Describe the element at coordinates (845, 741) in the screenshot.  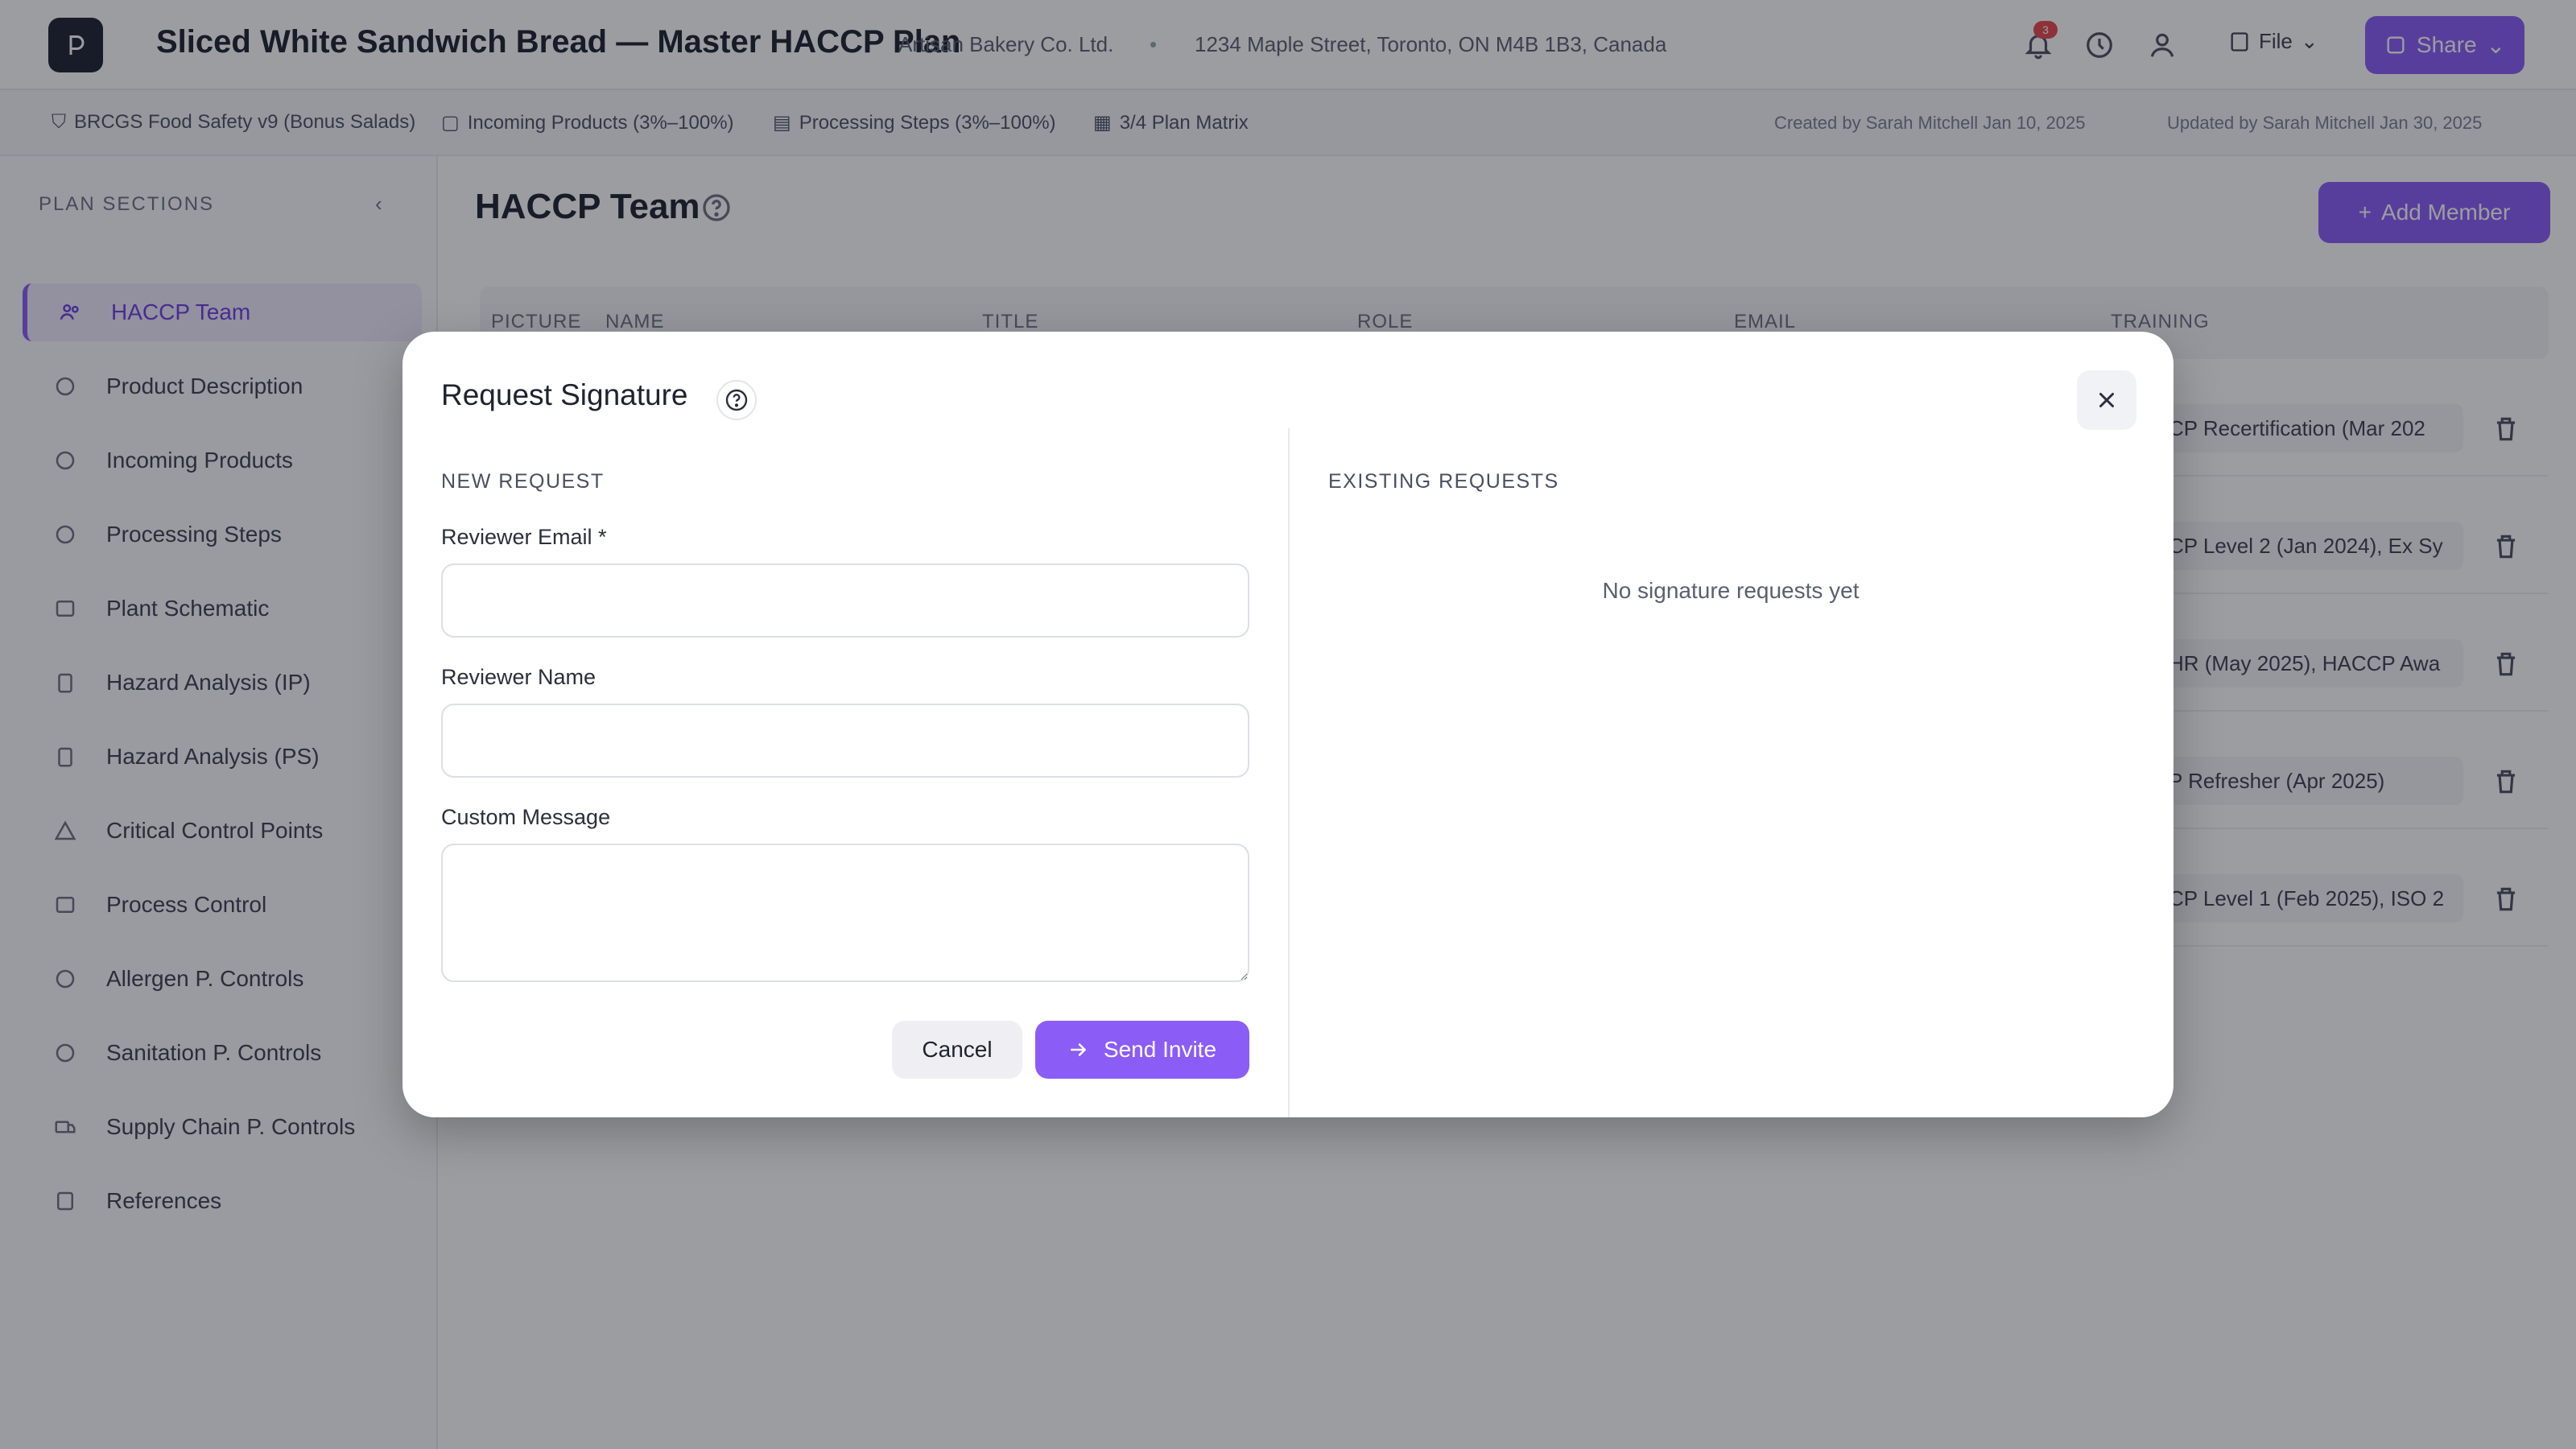
I see `reviewer-name-input` at that location.